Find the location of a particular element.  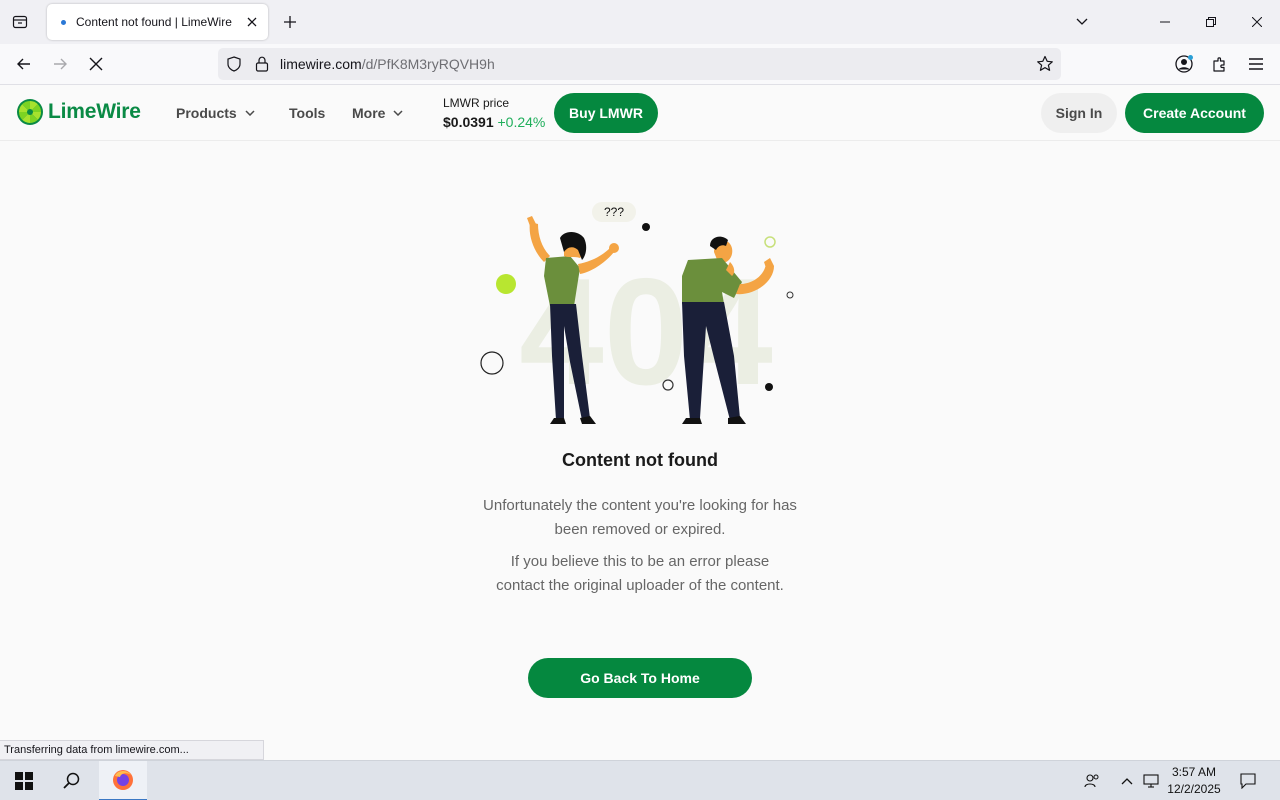

clock-date: 12/2/2025 is located at coordinates (1194, 789).